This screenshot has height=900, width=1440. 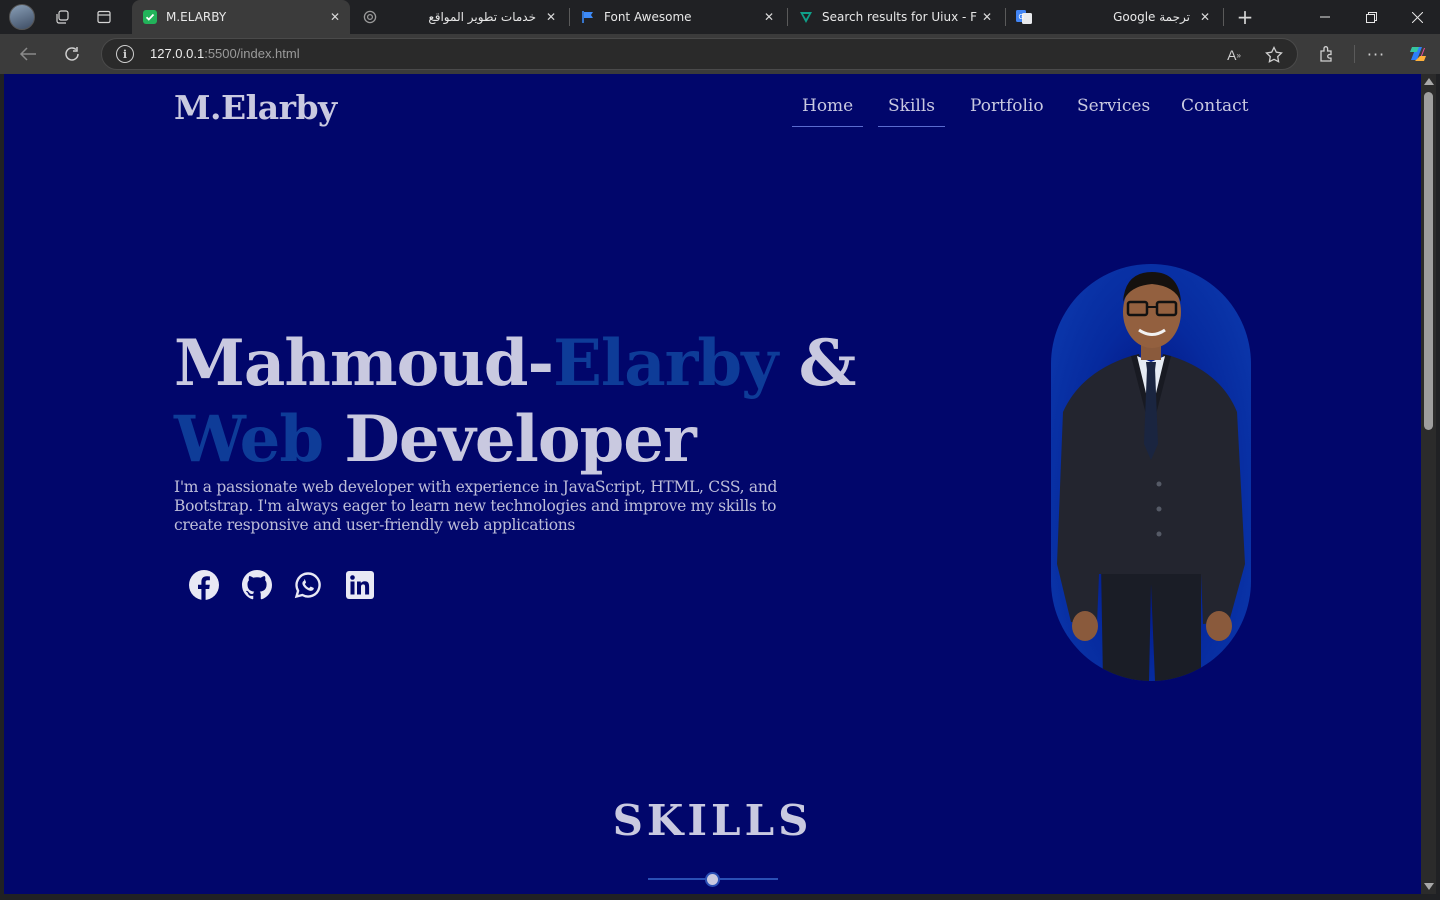 I want to click on flaticon-favicon-icon, so click(x=806, y=17).